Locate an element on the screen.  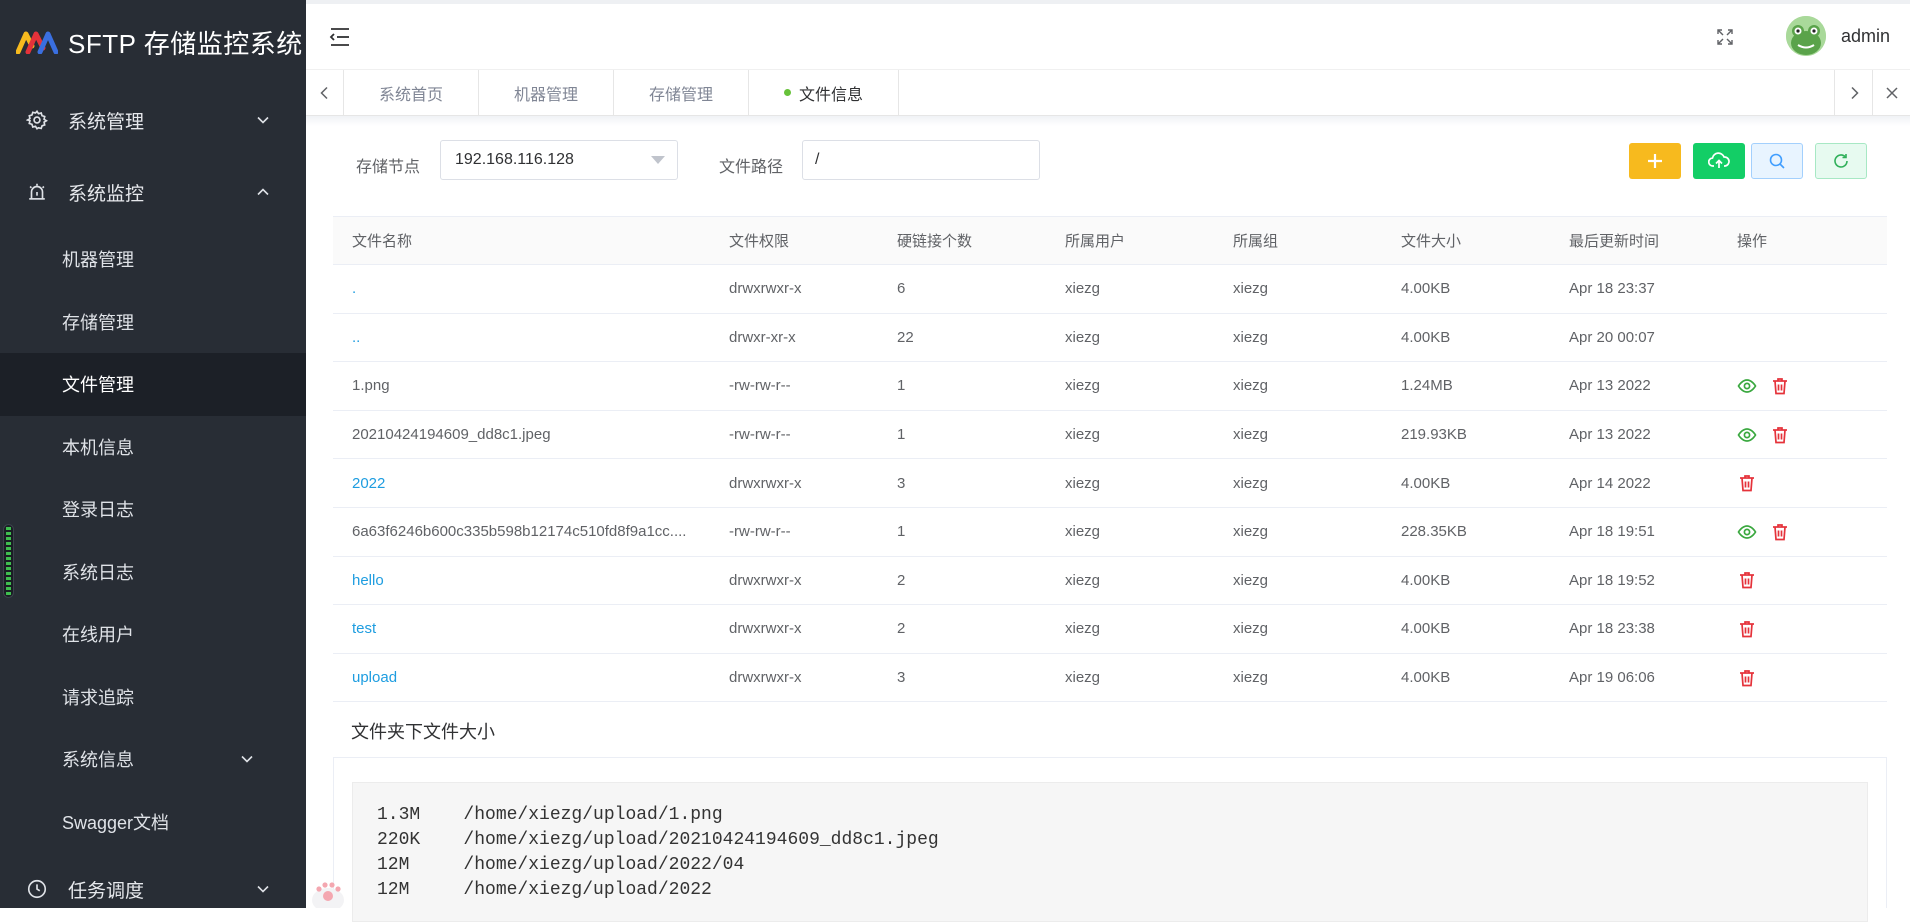
sidebar-item-system-info: 系统信息 is located at coordinates (153, 759).